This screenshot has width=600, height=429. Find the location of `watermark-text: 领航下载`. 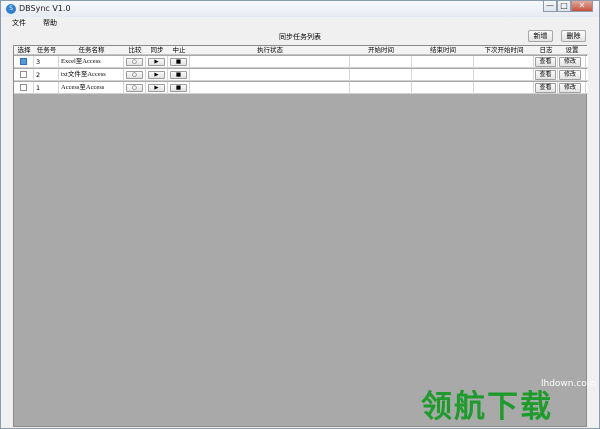

watermark-text: 领航下载 is located at coordinates (487, 407).